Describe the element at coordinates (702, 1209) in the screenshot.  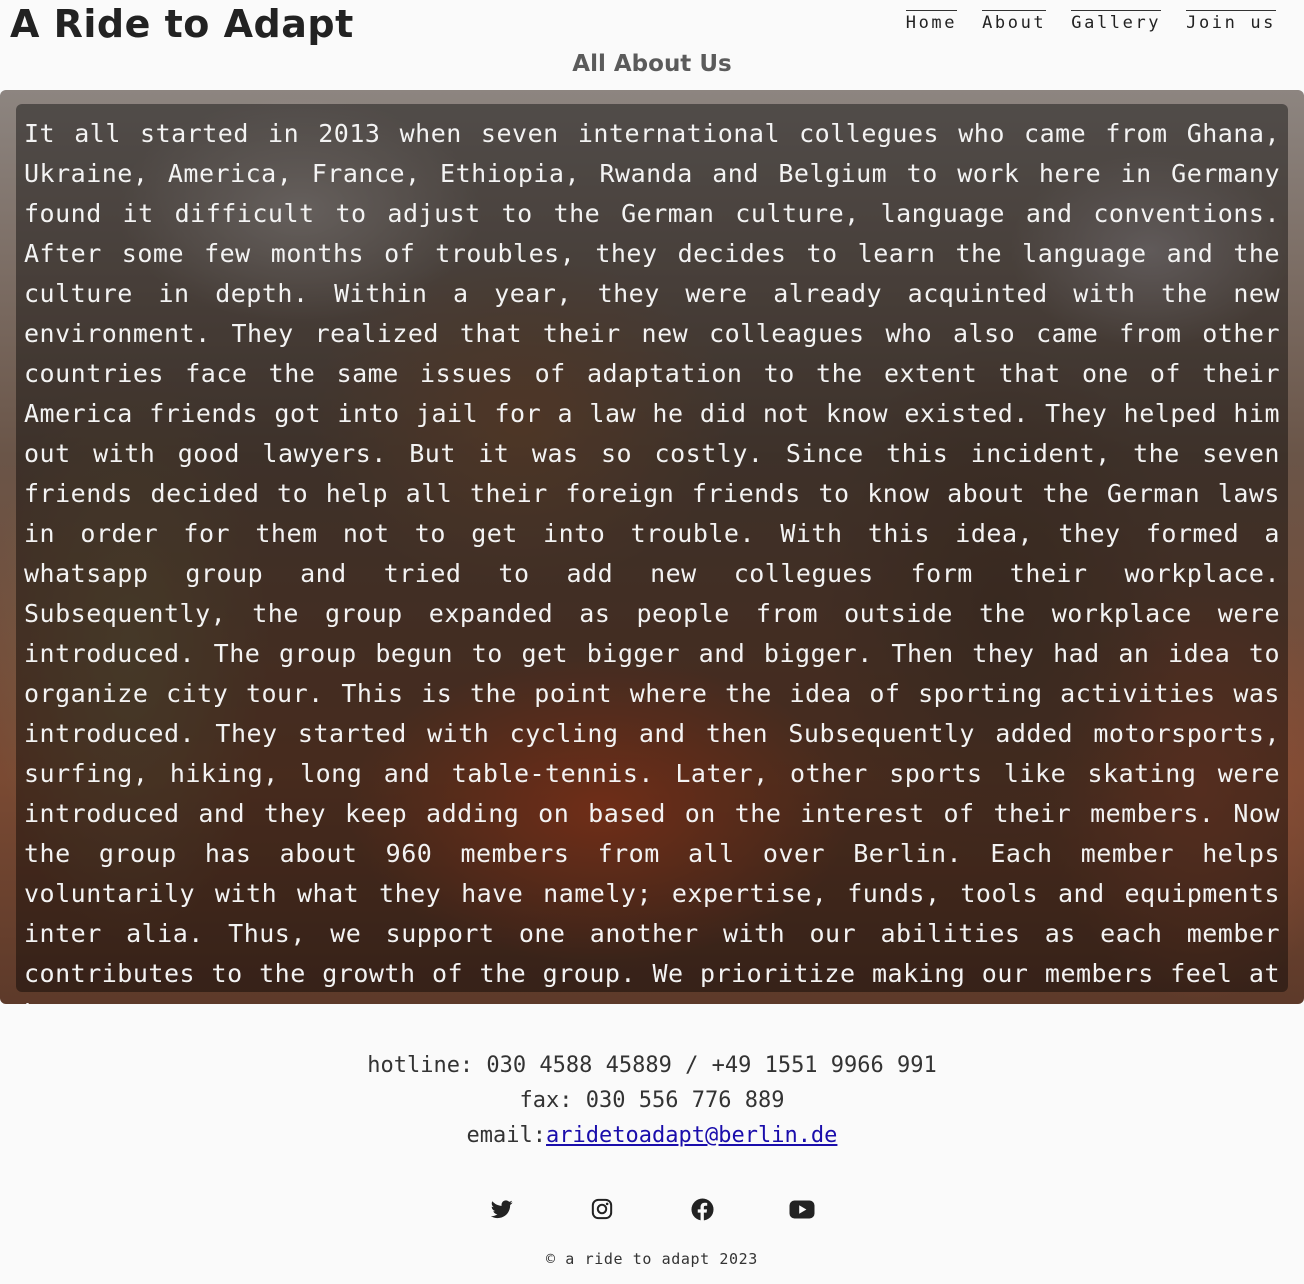
I see `facebook-icon` at that location.